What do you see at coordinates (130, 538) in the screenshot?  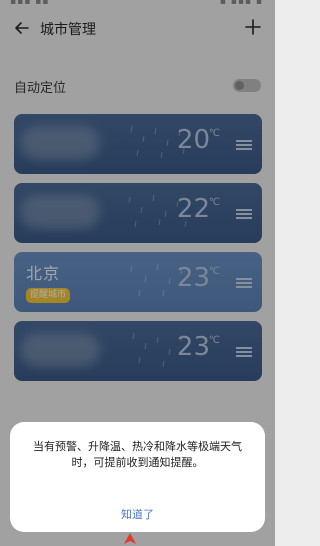 I see `red-pointer-arrow-icon` at bounding box center [130, 538].